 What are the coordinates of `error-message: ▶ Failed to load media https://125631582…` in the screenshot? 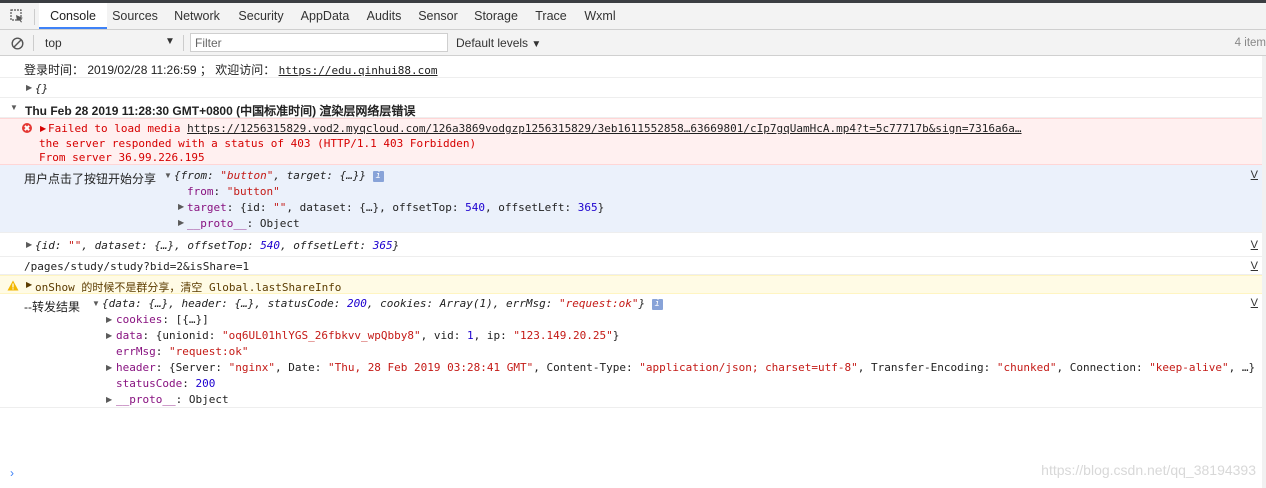 It's located at (631, 141).